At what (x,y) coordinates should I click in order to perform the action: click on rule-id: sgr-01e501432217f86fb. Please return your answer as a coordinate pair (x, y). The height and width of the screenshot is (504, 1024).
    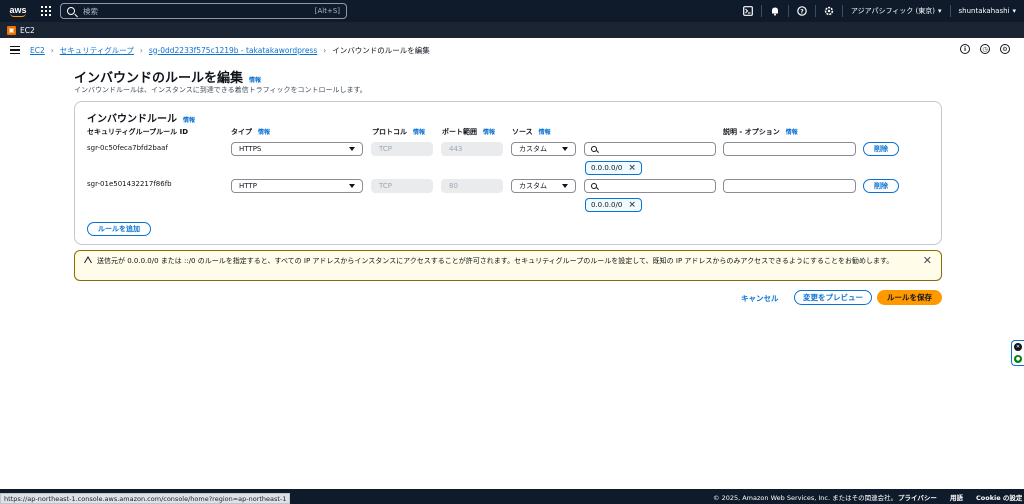
    Looking at the image, I should click on (129, 184).